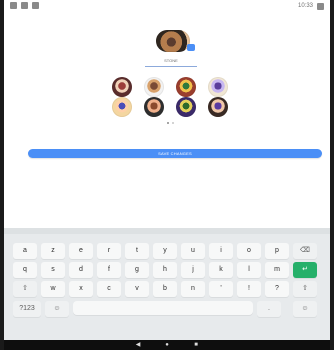 This screenshot has height=350, width=334. What do you see at coordinates (25, 270) in the screenshot?
I see `key-q: q` at bounding box center [25, 270].